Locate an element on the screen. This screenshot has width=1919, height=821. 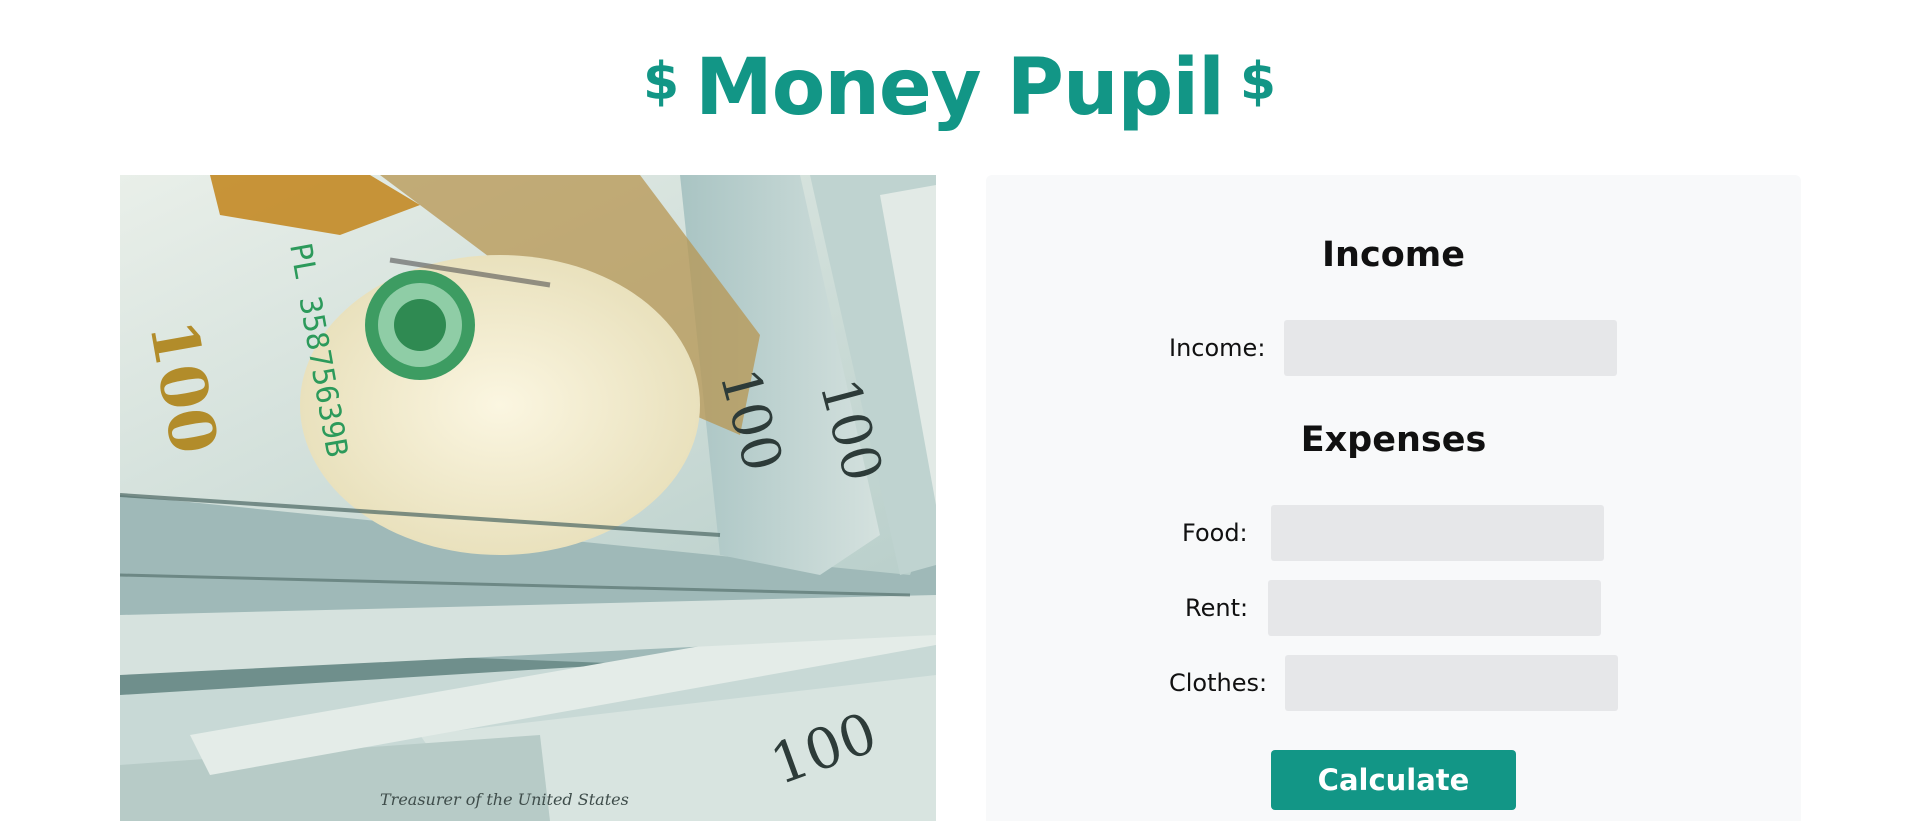
rent-label: Rent: is located at coordinates (1217, 608).